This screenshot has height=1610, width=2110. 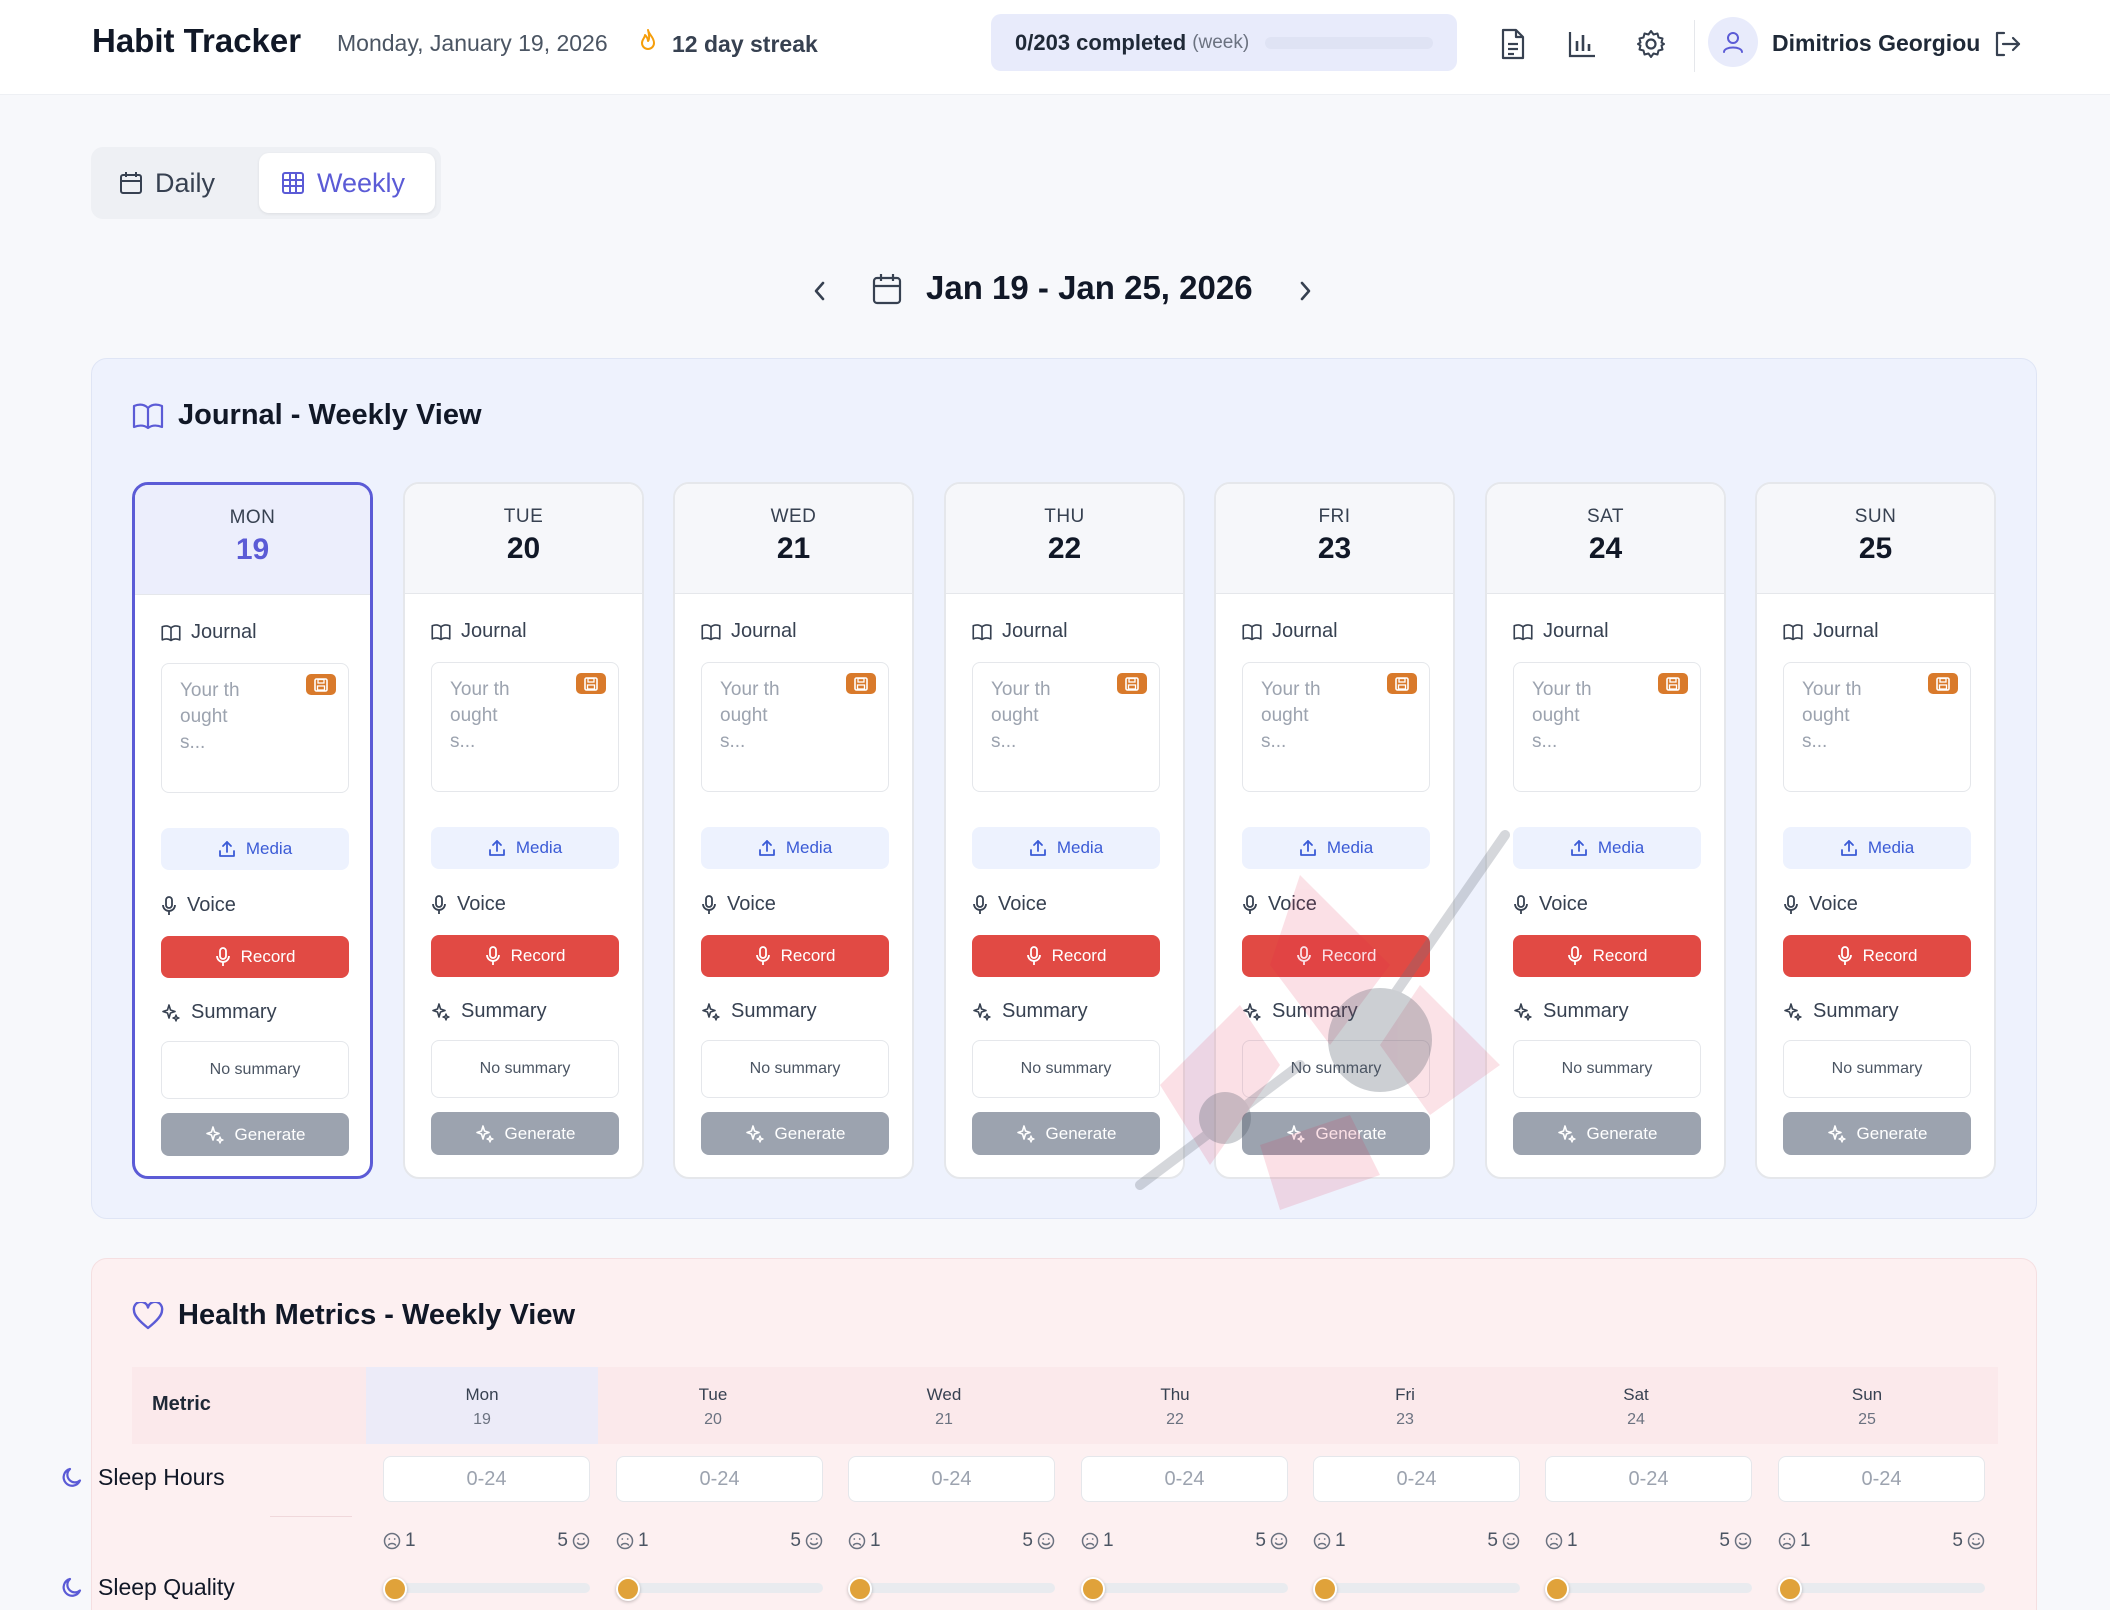 I want to click on bar-chart-icon, so click(x=1582, y=44).